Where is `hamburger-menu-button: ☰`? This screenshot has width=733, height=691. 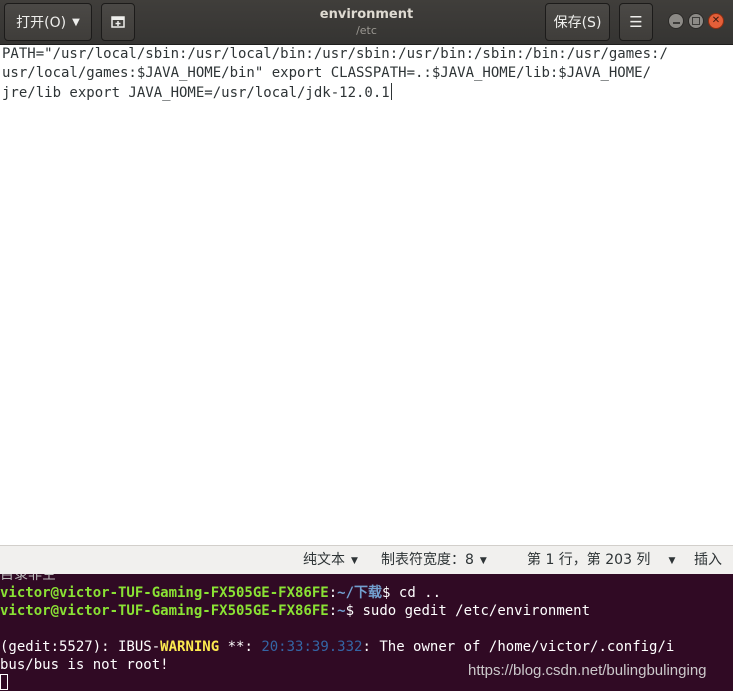
hamburger-menu-button: ☰ is located at coordinates (636, 22).